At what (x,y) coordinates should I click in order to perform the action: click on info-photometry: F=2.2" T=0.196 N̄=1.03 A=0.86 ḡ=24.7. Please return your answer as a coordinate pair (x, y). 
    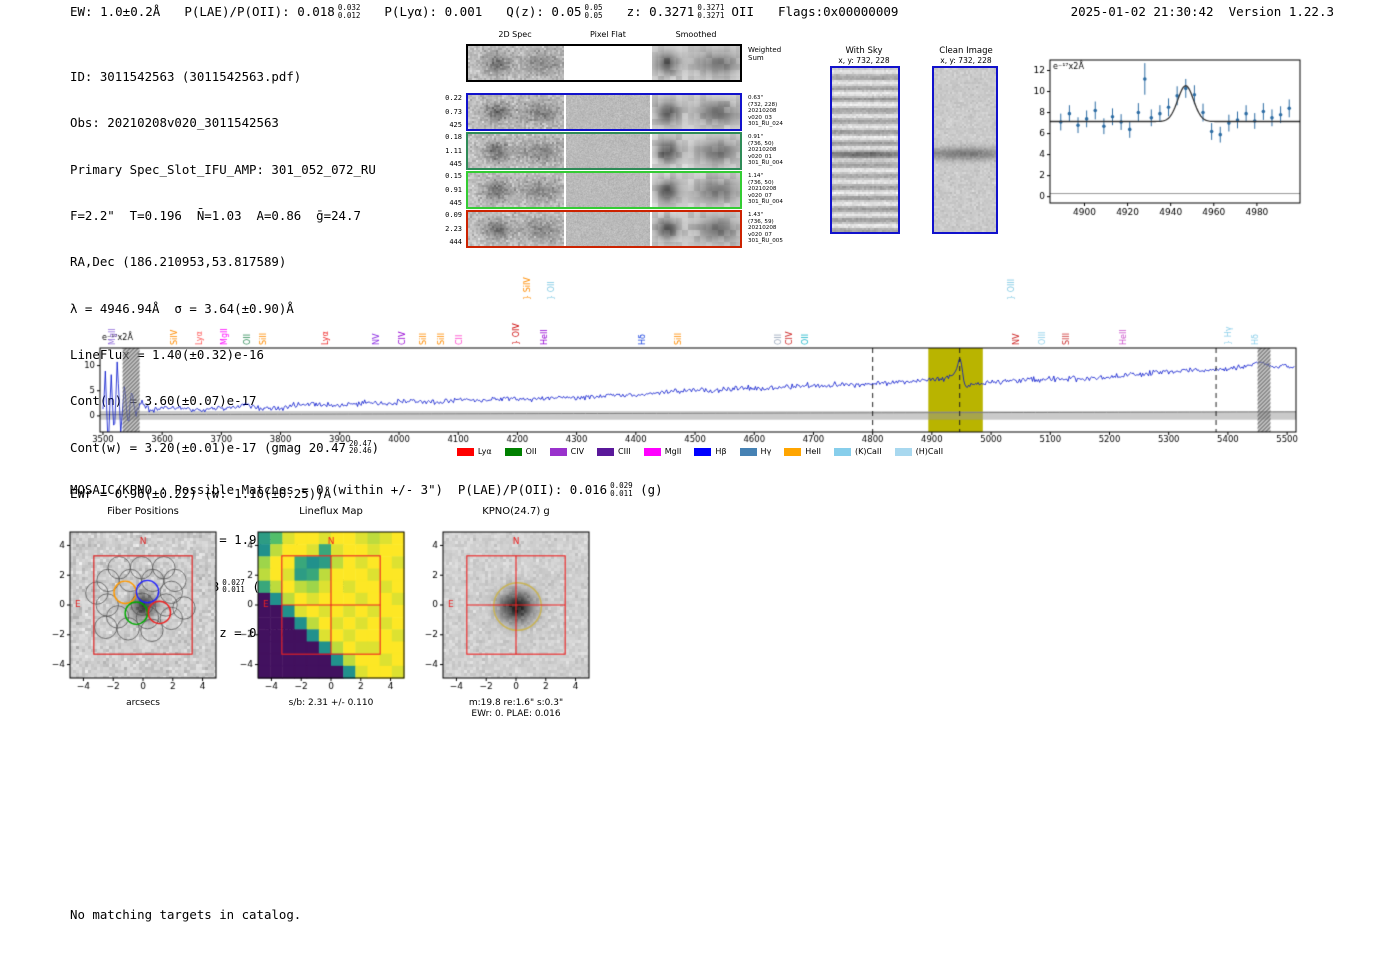
    Looking at the image, I should click on (215, 215).